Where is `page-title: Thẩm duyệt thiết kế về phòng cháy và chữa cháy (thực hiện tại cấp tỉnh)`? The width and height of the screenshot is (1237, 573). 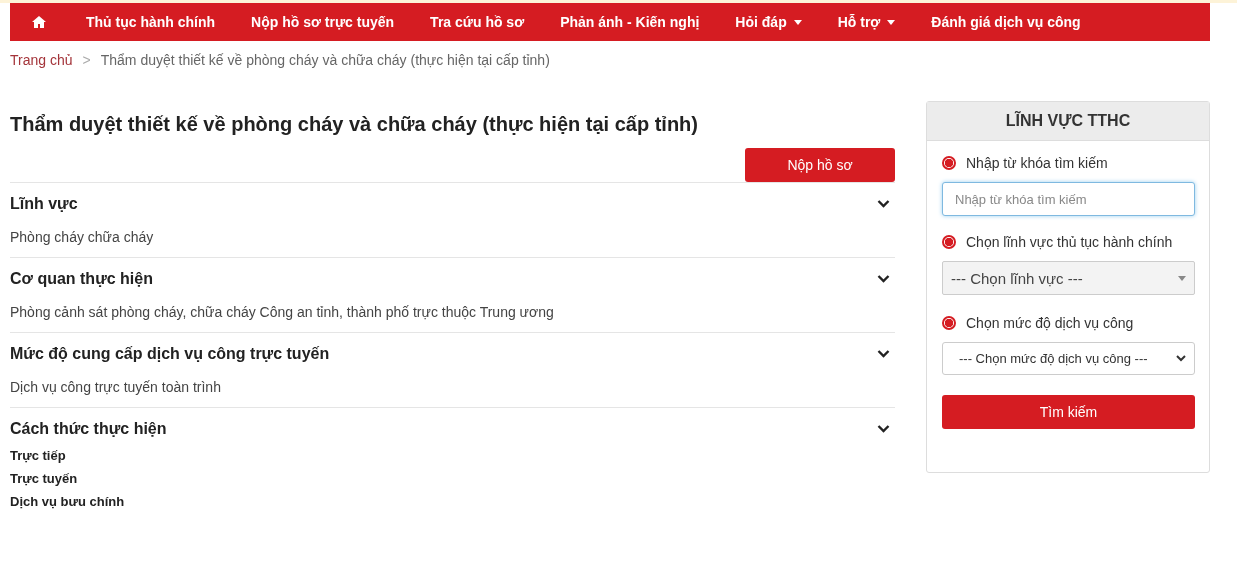 page-title: Thẩm duyệt thiết kế về phòng cháy và chữa cháy (thực hiện tại cấp tỉnh) is located at coordinates (354, 124).